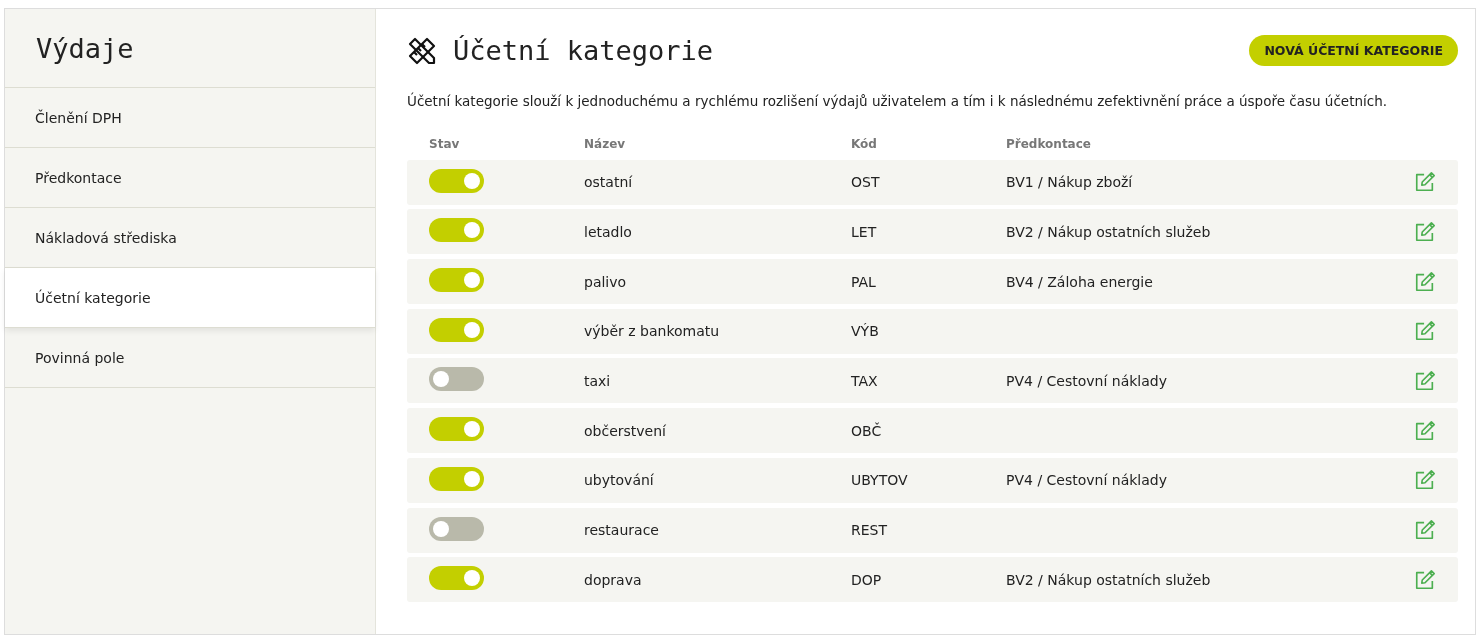 The image size is (1484, 641). I want to click on table-cell-text: LET, so click(864, 231).